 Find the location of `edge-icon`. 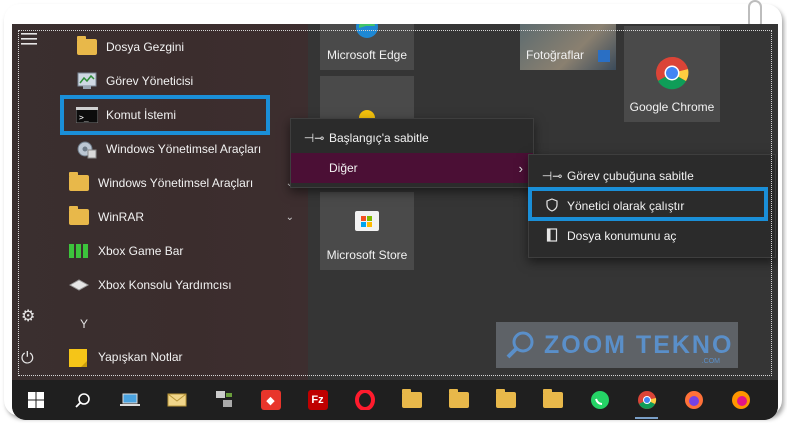

edge-icon is located at coordinates (367, 33).